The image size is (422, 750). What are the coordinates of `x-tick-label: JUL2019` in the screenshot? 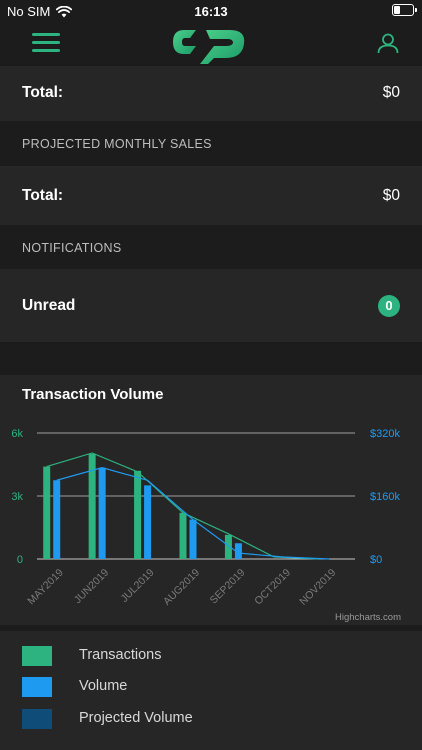 It's located at (137, 586).